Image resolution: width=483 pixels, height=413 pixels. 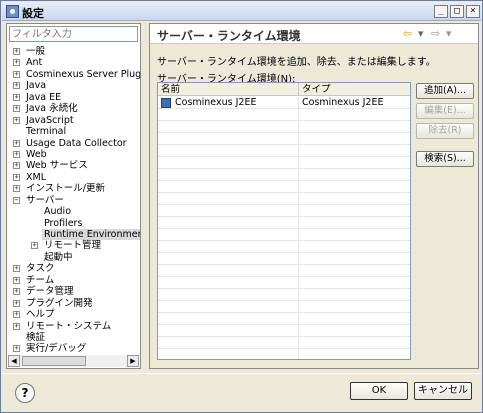 I want to click on title-bar: 設定 _ □ ×, so click(x=241, y=11).